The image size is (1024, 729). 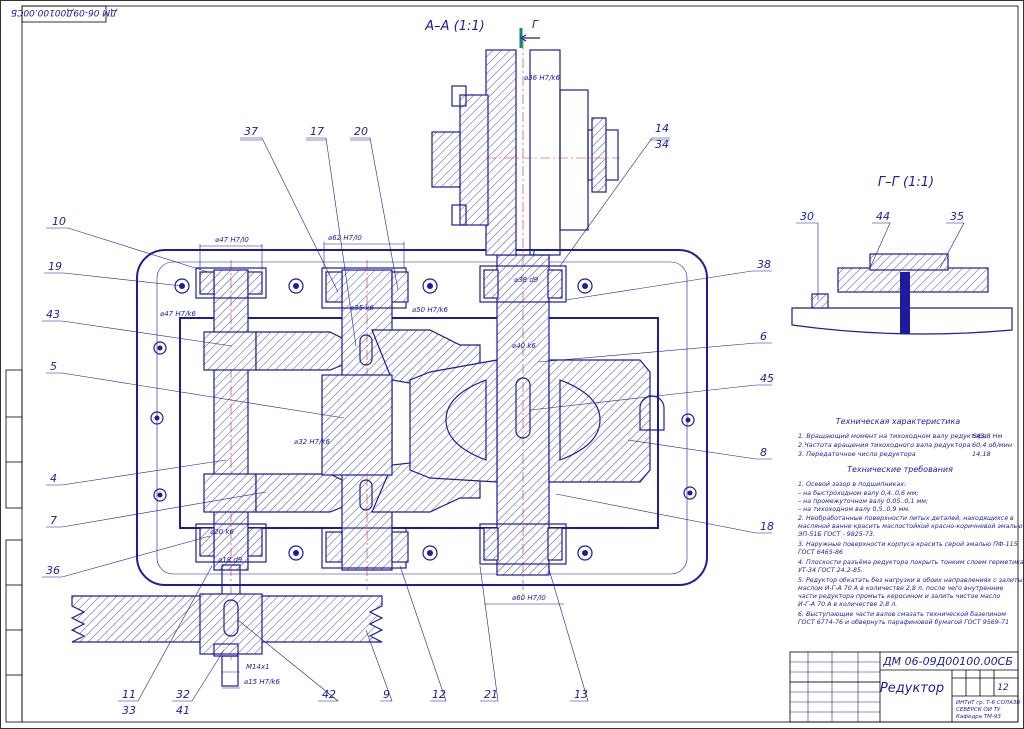 What do you see at coordinates (763, 336) in the screenshot?
I see `callout-6: 6` at bounding box center [763, 336].